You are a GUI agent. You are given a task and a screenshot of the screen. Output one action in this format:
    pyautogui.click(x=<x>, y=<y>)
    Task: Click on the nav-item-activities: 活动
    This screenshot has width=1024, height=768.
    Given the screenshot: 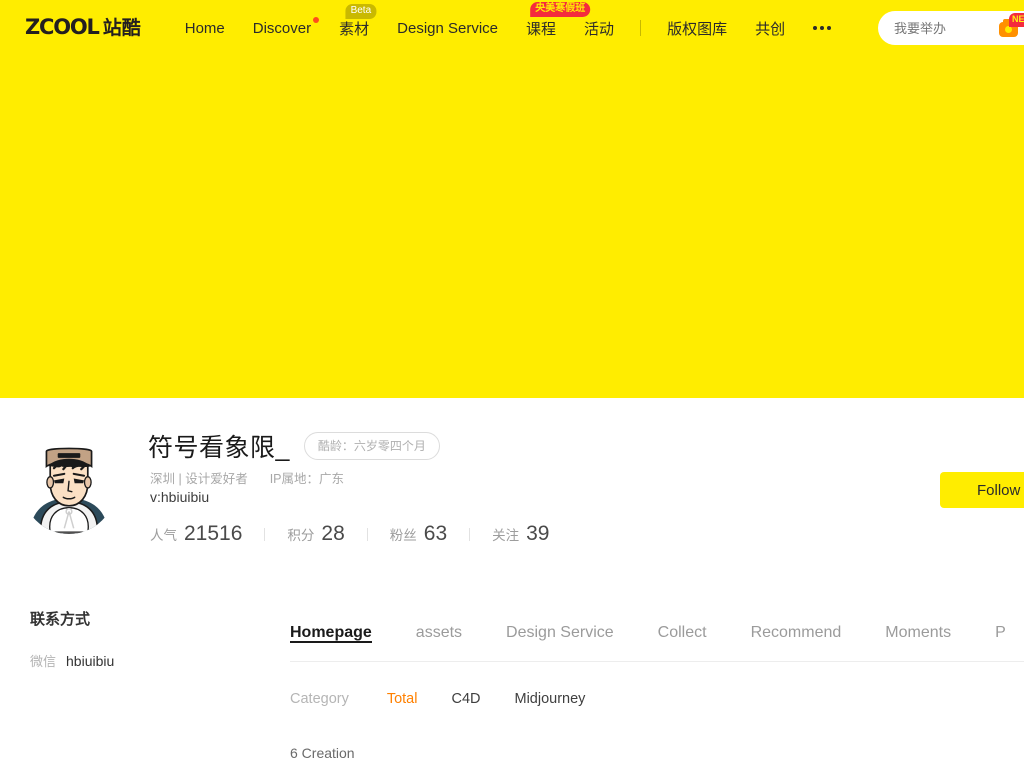 What is the action you would take?
    pyautogui.click(x=599, y=28)
    